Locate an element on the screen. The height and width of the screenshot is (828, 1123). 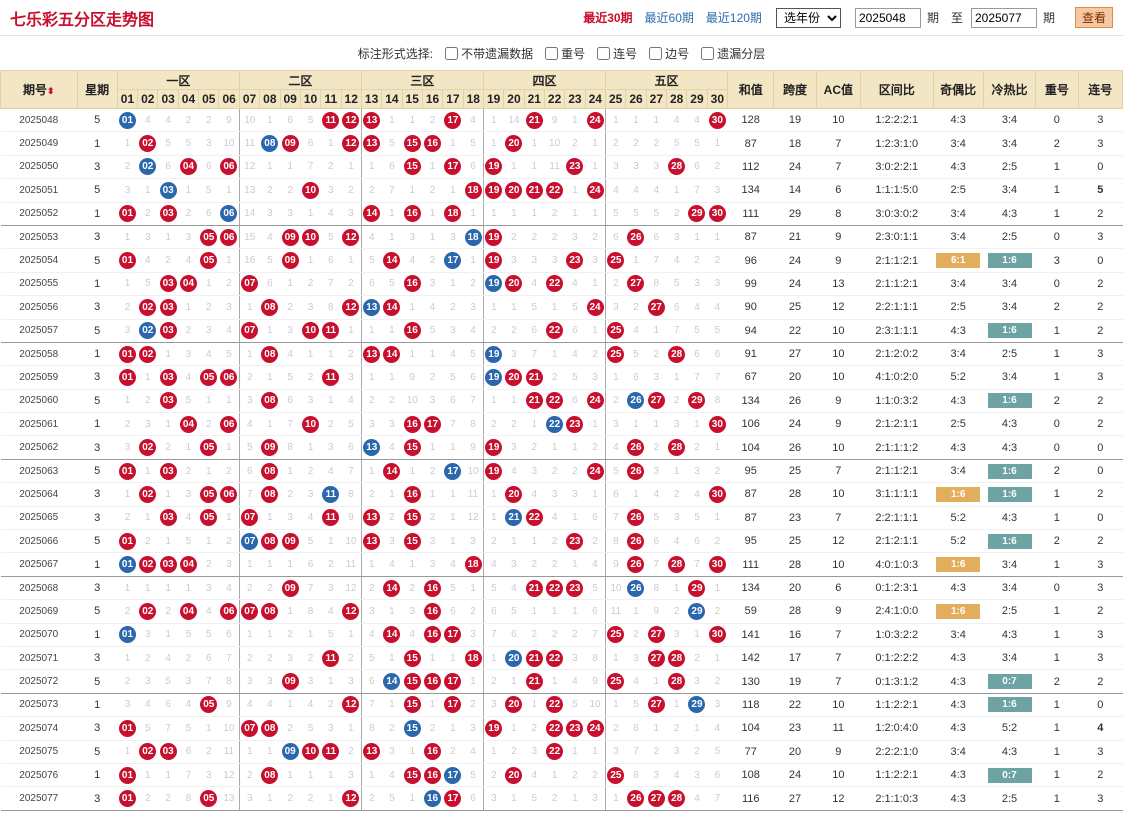
col-stat-6: 冷热比 is located at coordinates (1009, 89).